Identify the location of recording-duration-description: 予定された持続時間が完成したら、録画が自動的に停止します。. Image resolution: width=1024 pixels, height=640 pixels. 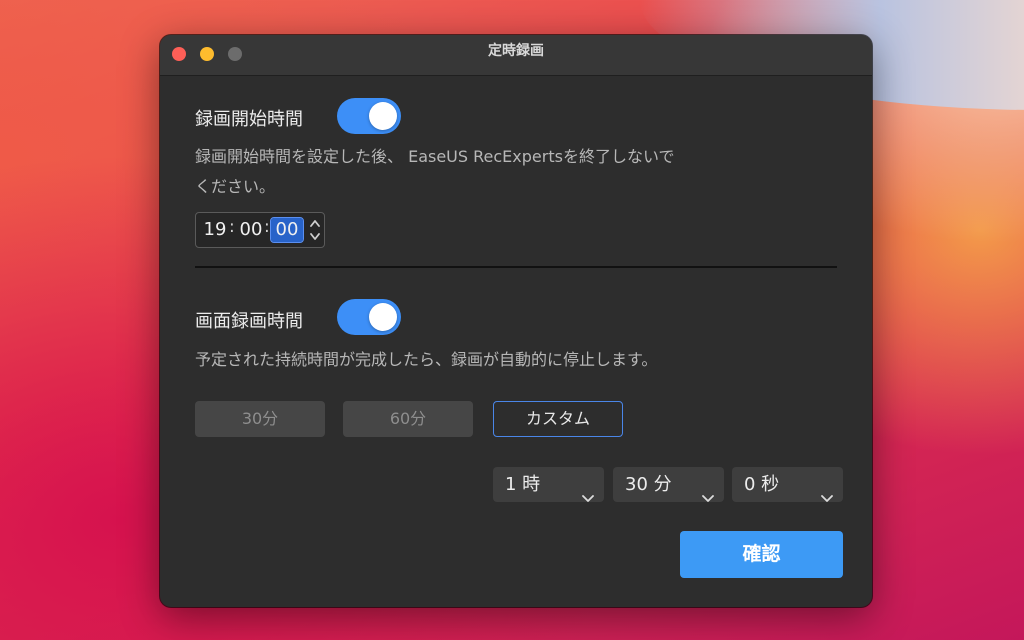
(426, 359).